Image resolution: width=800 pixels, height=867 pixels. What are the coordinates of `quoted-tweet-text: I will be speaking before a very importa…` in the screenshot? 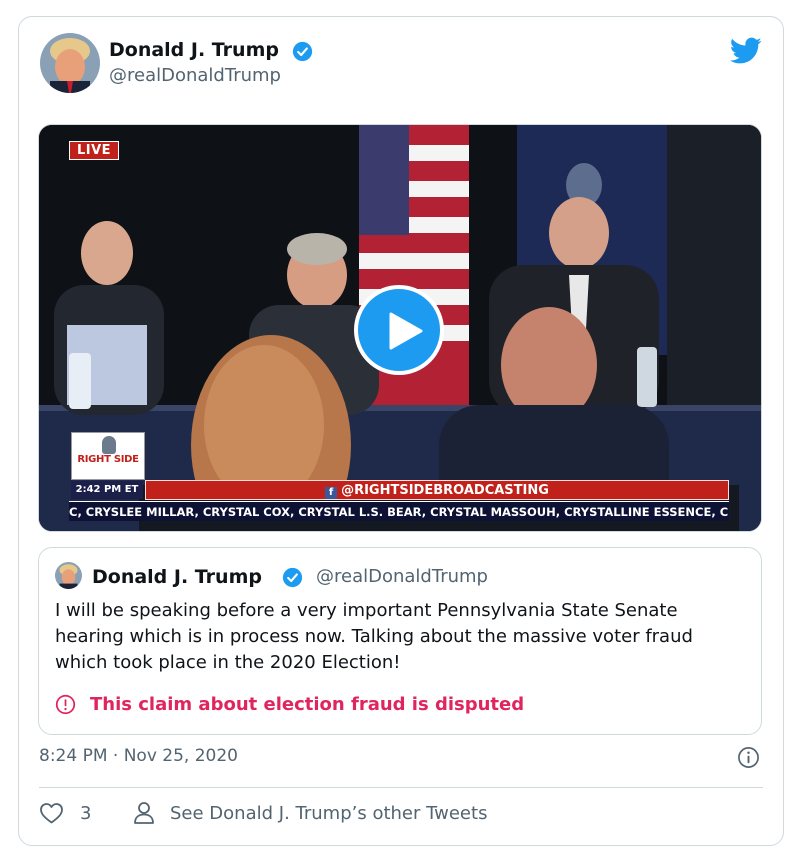 It's located at (374, 636).